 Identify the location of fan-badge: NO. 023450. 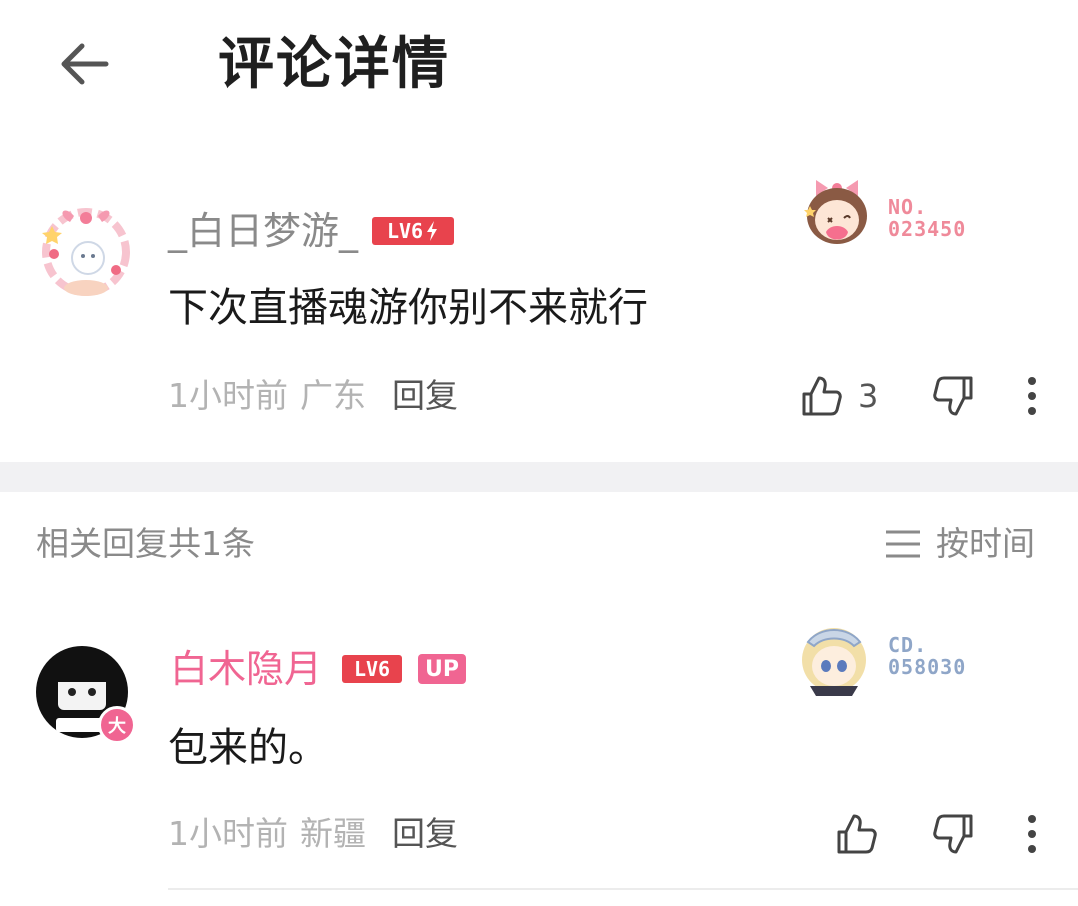
(895, 210).